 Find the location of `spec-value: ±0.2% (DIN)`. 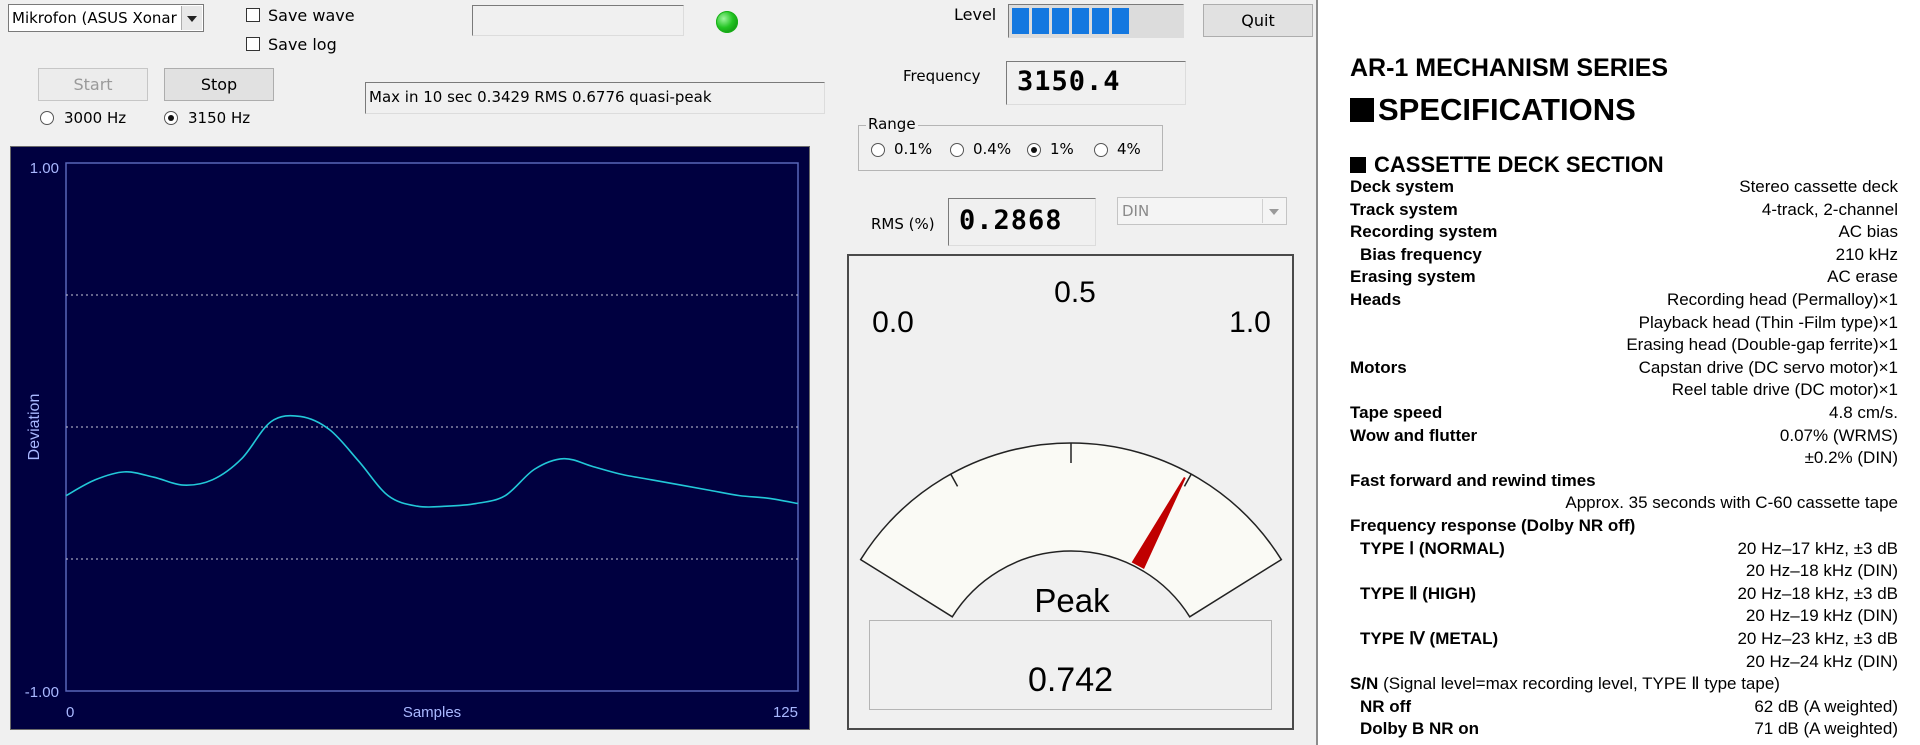

spec-value: ±0.2% (DIN) is located at coordinates (1851, 458).